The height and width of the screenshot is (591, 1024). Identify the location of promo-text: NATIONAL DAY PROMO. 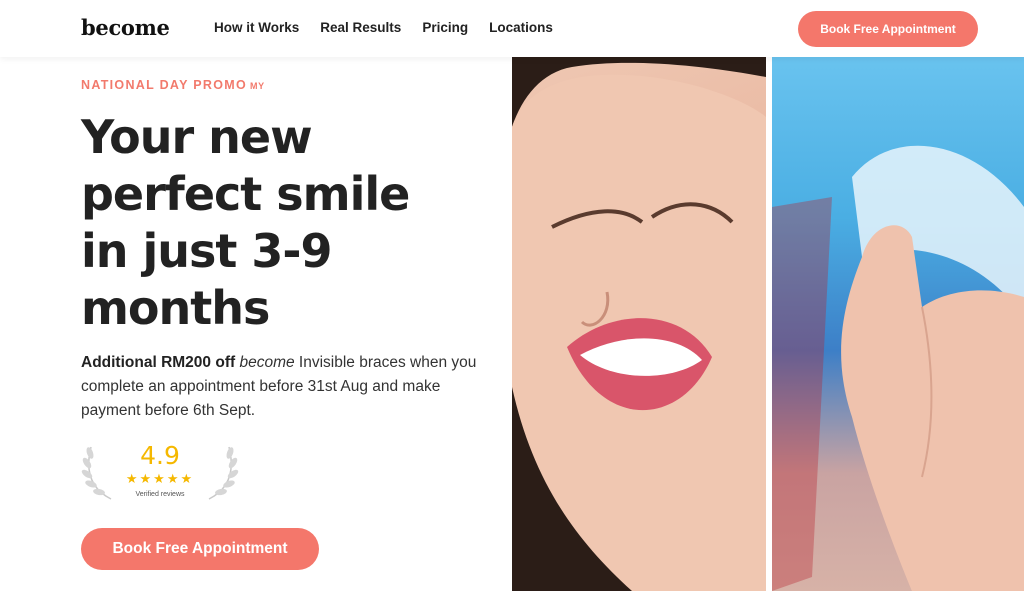
(164, 85).